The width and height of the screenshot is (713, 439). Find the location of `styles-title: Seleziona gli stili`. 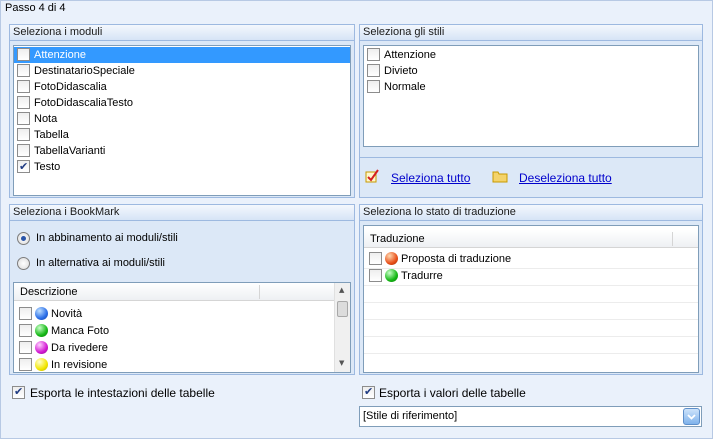

styles-title: Seleziona gli stili is located at coordinates (531, 33).